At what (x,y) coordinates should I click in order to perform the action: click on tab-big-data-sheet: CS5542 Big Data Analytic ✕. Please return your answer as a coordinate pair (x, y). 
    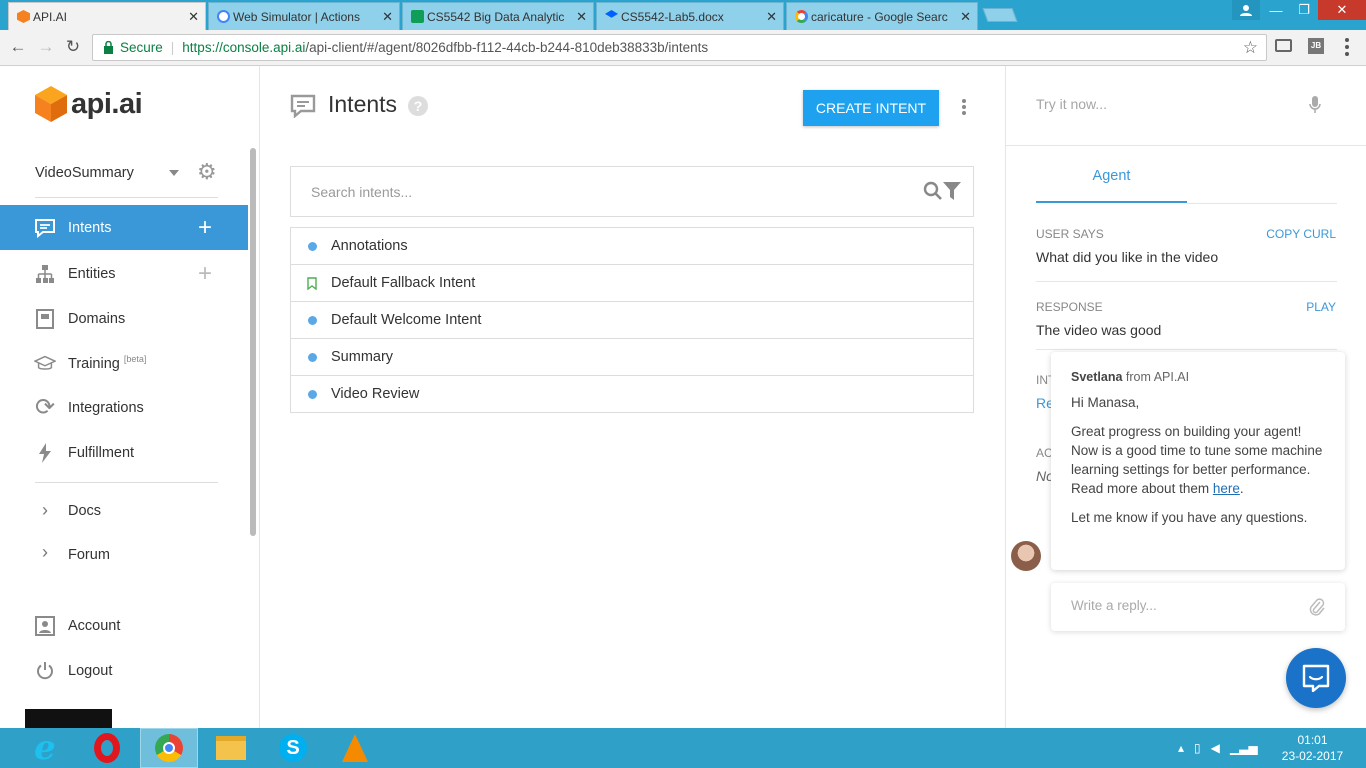
    Looking at the image, I should click on (498, 16).